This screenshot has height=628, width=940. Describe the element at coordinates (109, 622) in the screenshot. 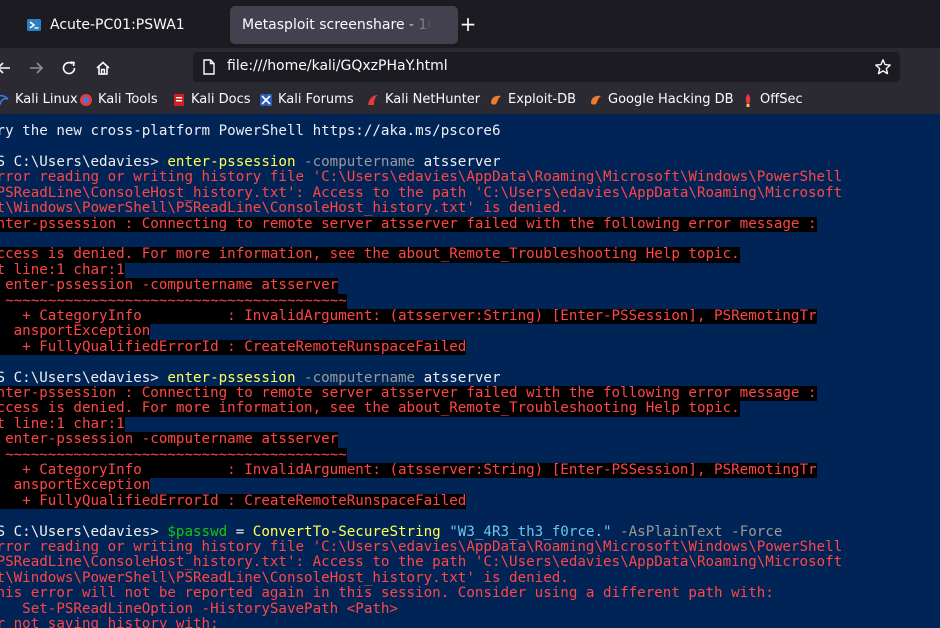

I see `not-saving-line: or not saving history with:` at that location.